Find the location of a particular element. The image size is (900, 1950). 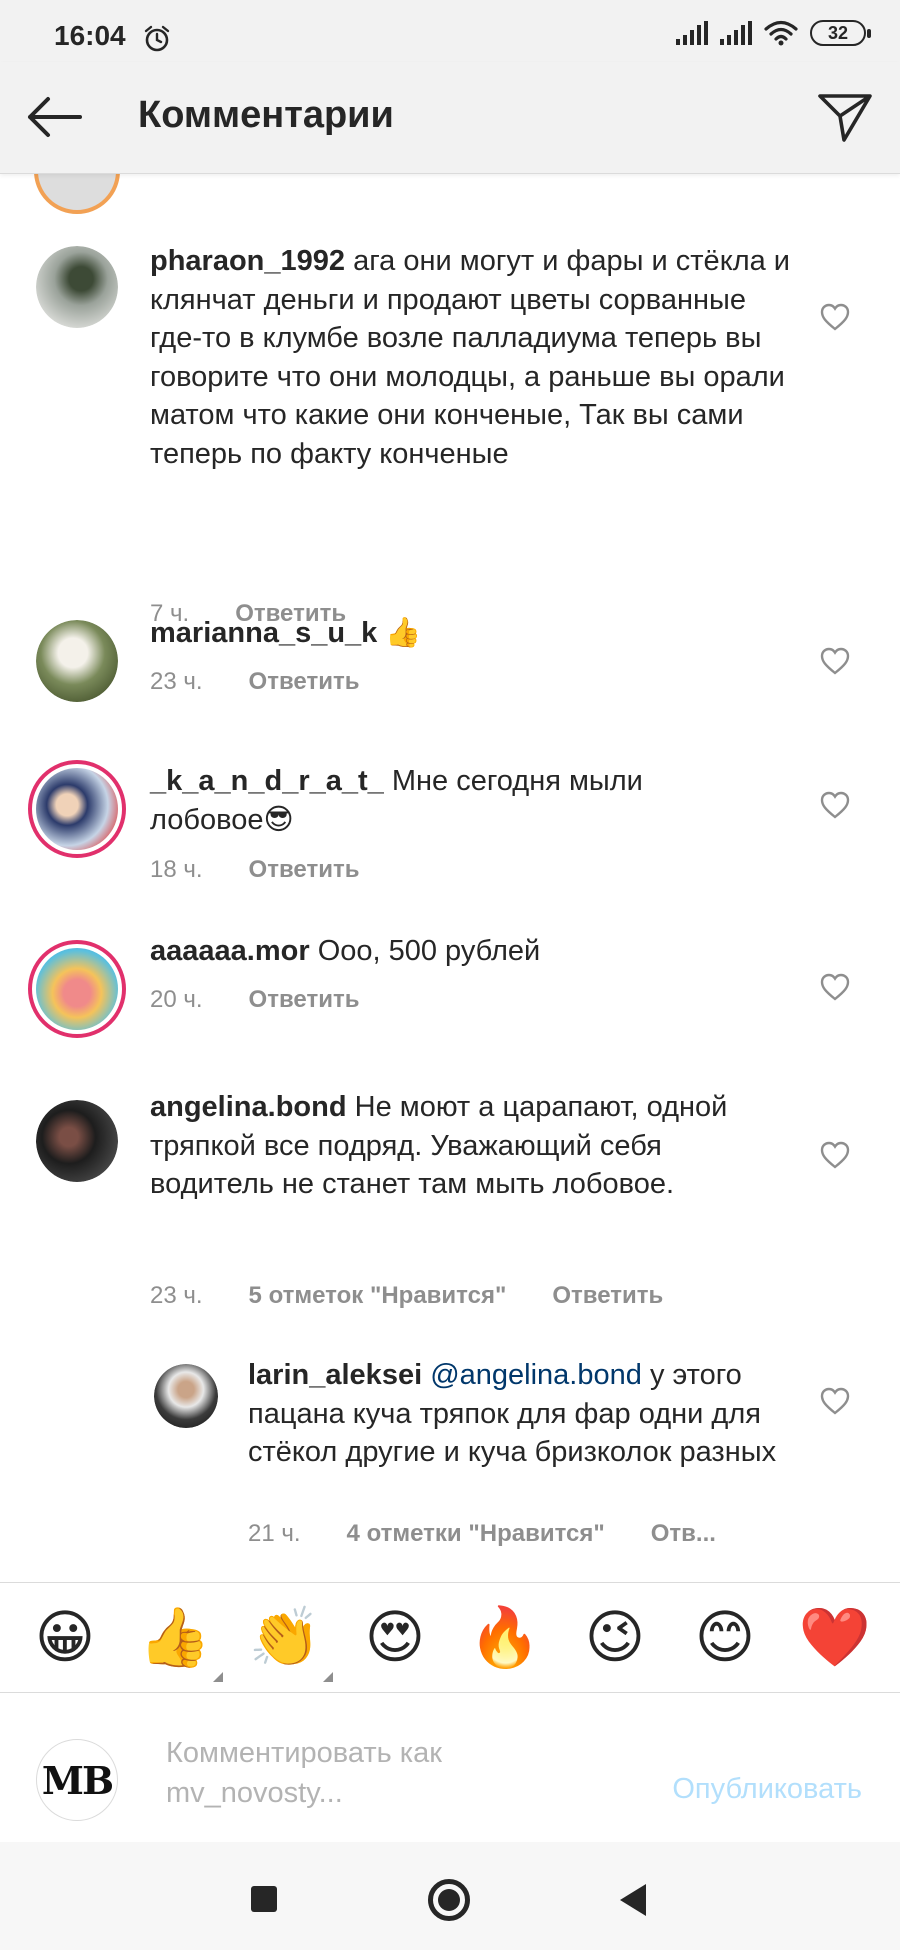

comment-input-placeholder: Комментировать как is located at coordinates (304, 1753).